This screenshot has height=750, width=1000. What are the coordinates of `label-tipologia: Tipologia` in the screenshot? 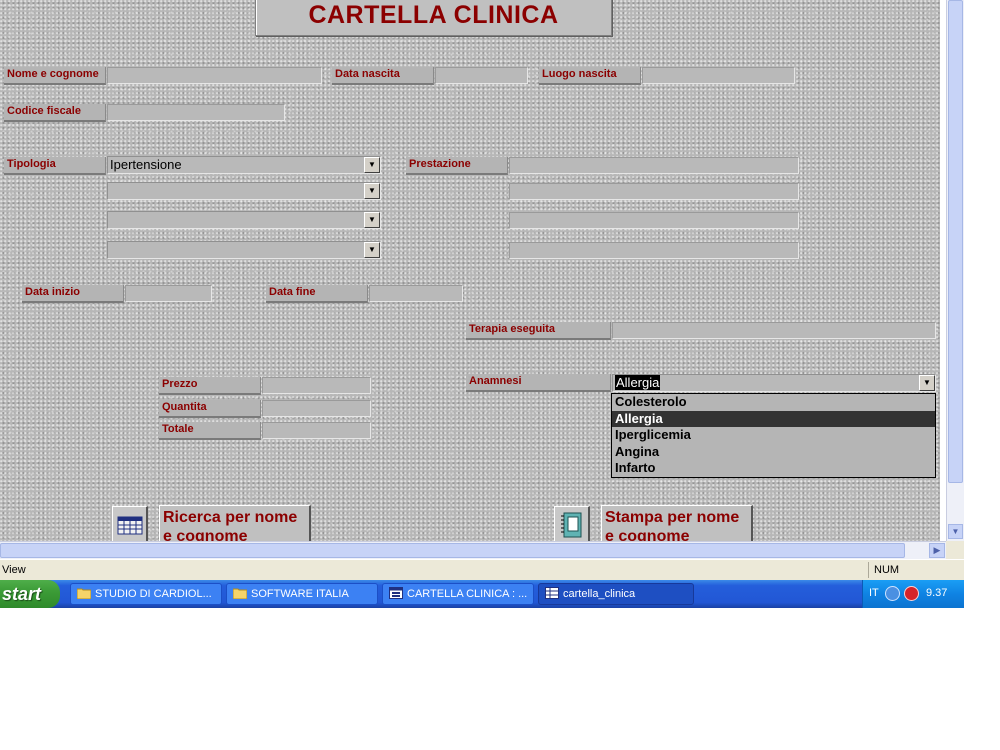 It's located at (55, 166).